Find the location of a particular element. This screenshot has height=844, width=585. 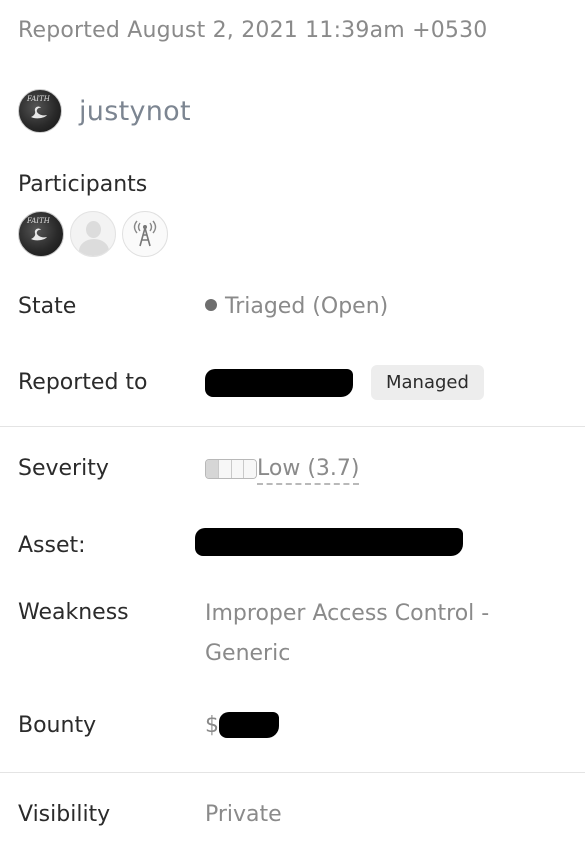

reported-to-value: Managed is located at coordinates (344, 382).